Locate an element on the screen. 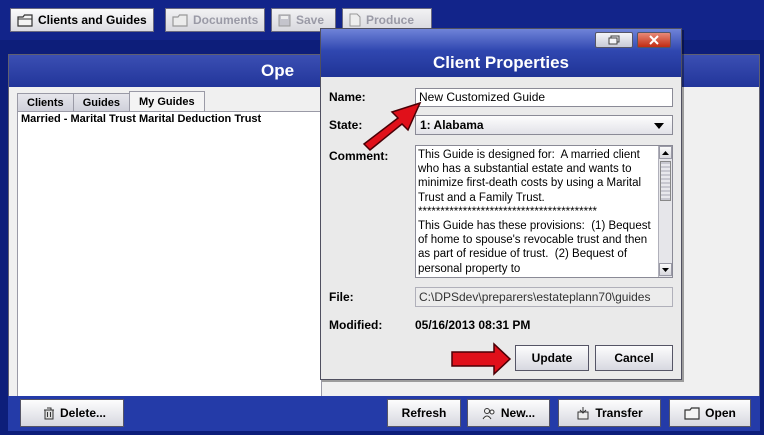 The height and width of the screenshot is (435, 764). annotation-overlay is located at coordinates (437, 238).